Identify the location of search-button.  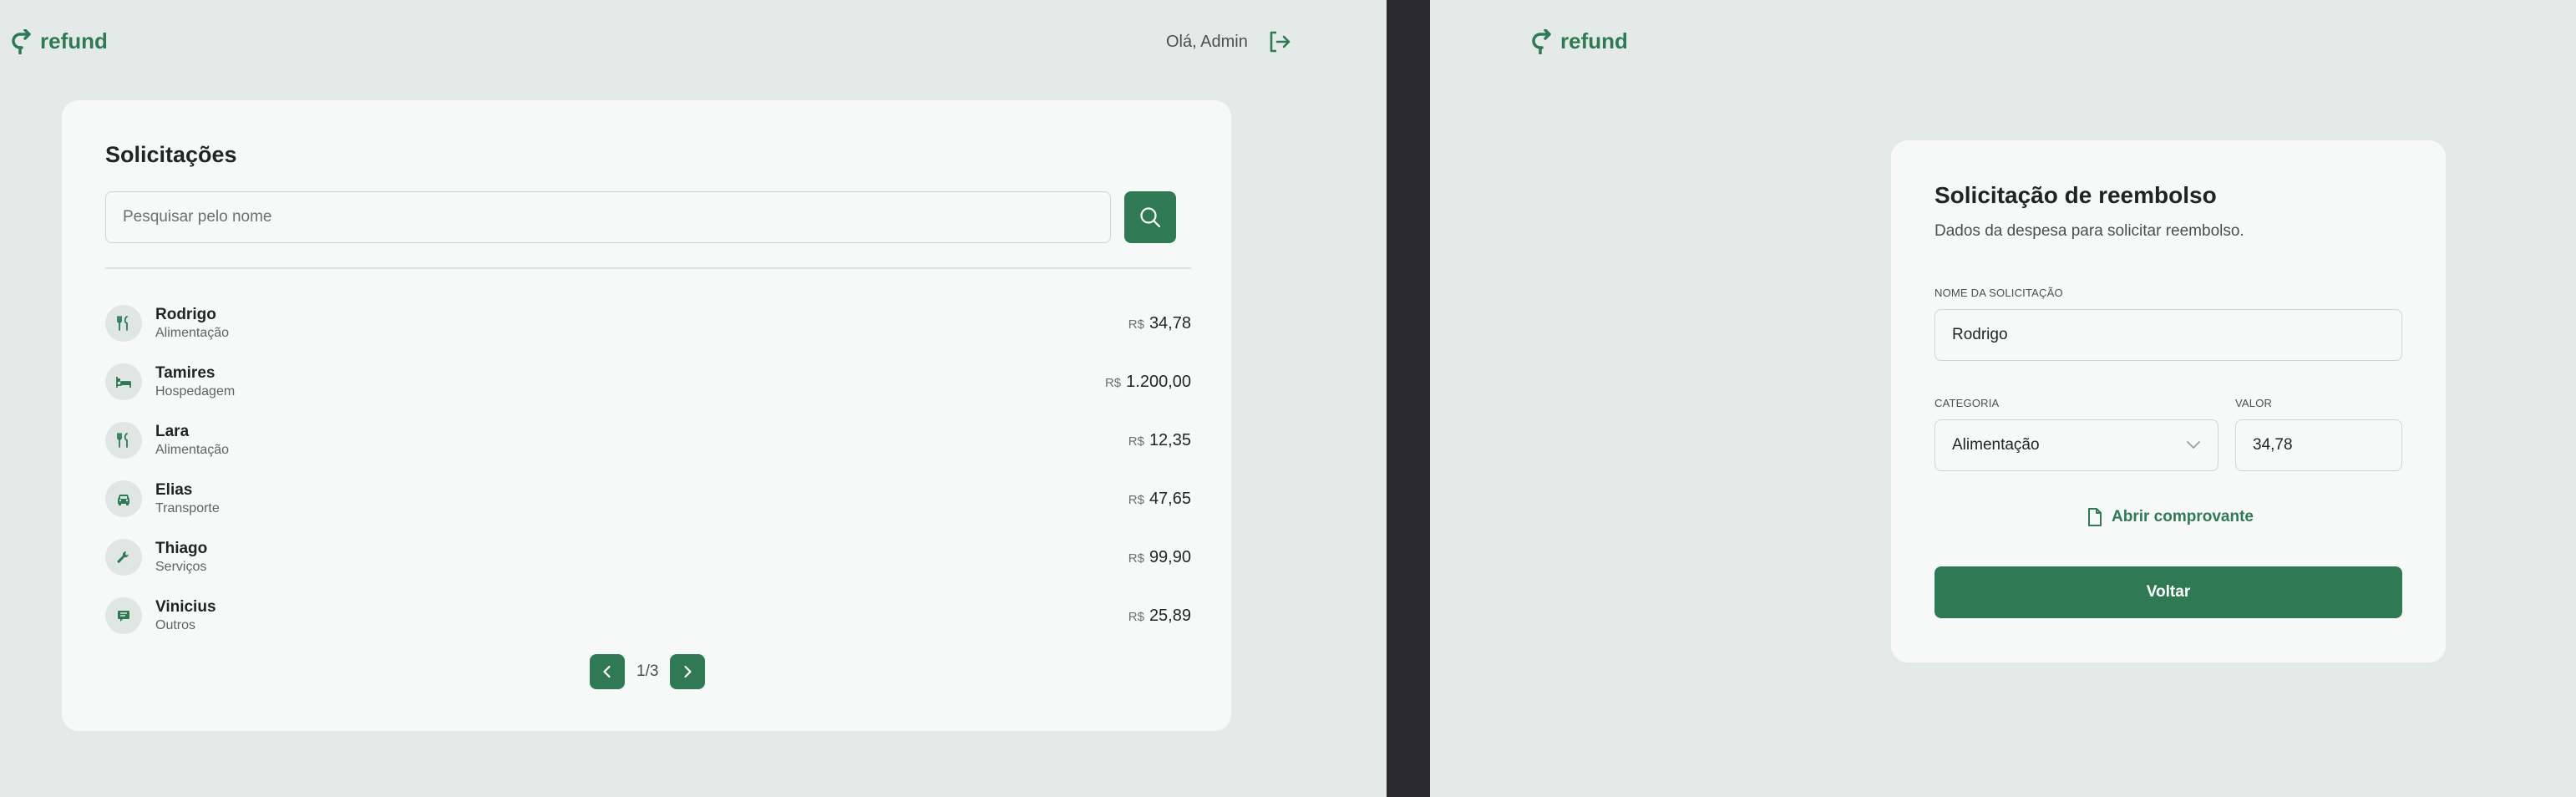
(1150, 217).